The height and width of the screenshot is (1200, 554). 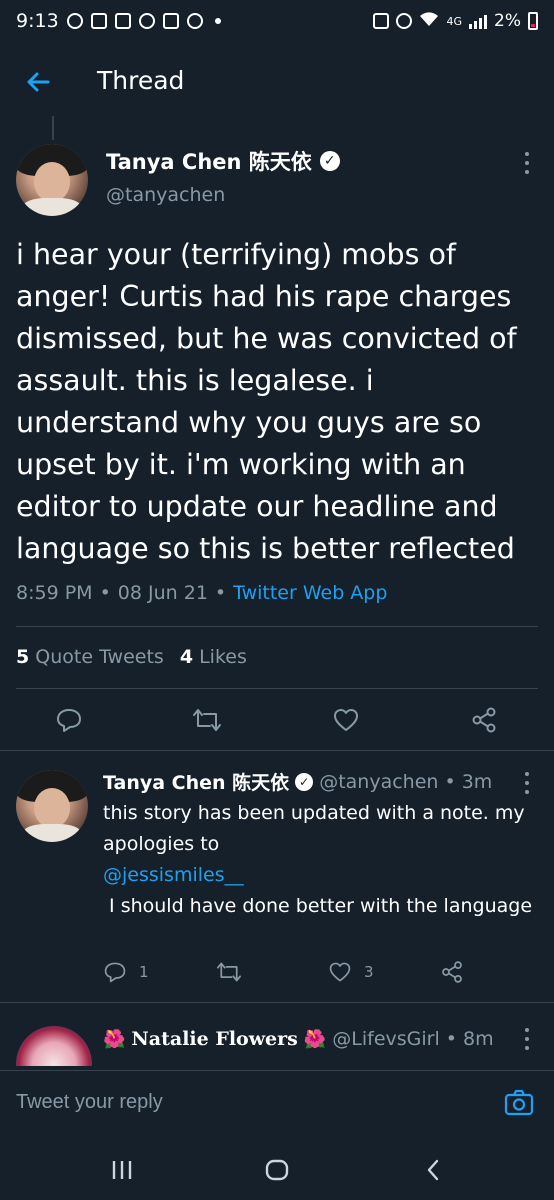 What do you see at coordinates (194, 21) in the screenshot?
I see `home-app-icon` at bounding box center [194, 21].